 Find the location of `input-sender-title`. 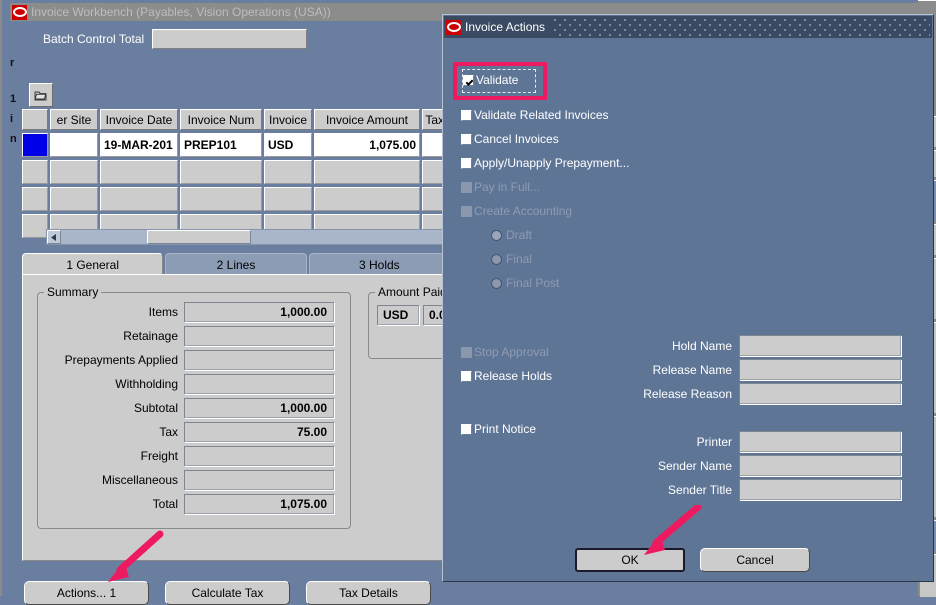

input-sender-title is located at coordinates (820, 489).